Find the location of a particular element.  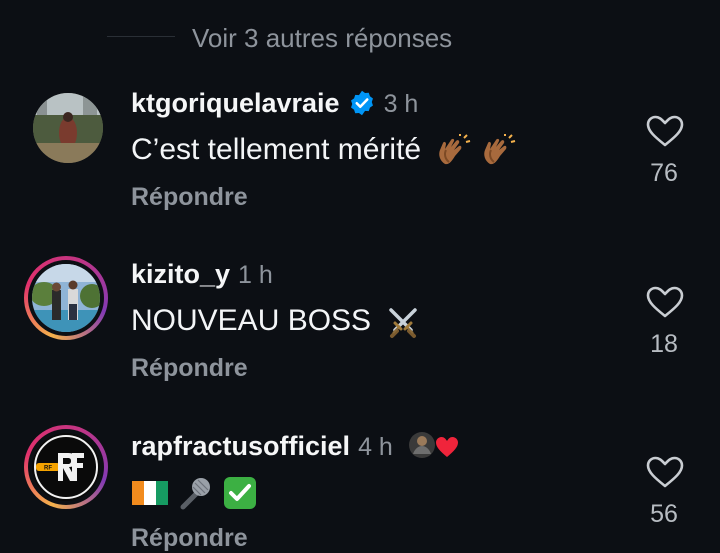

avatar-photo: RF is located at coordinates (66, 467).